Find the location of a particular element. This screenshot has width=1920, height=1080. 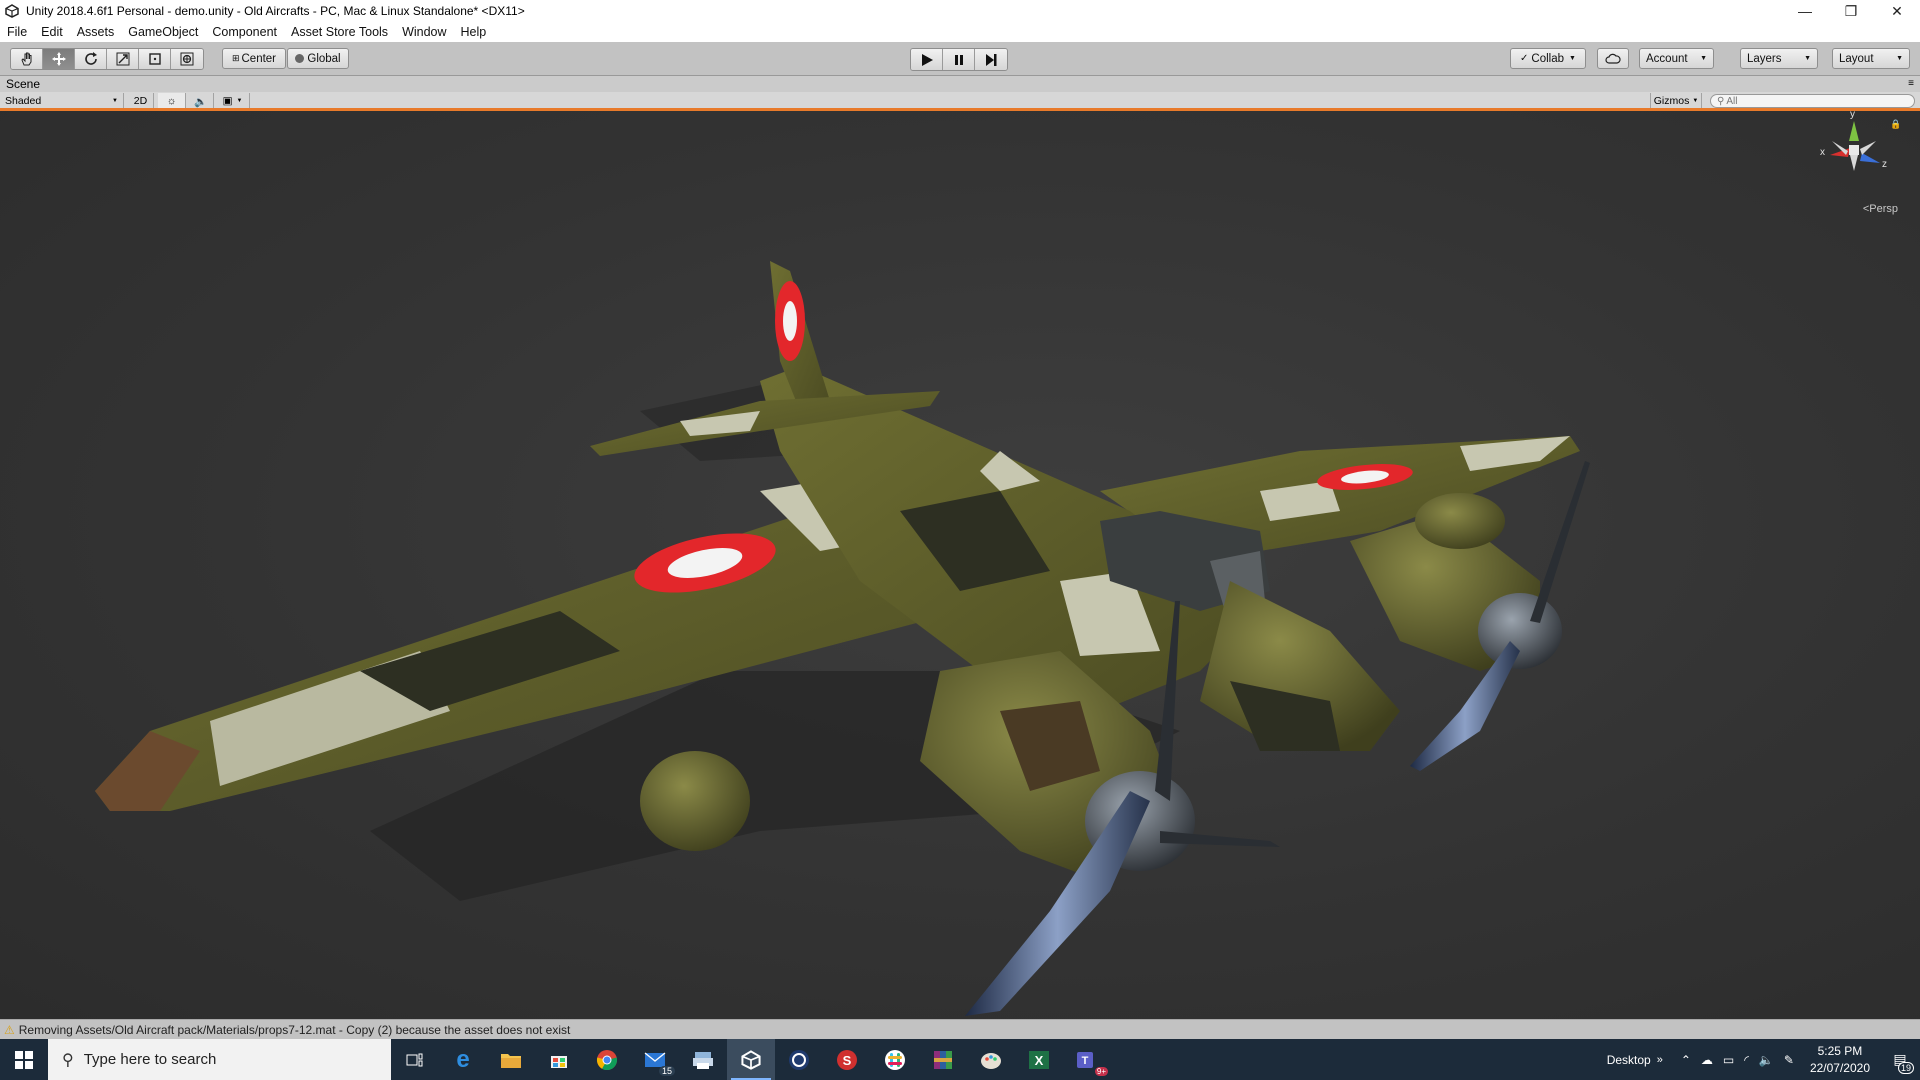

scene-search-input: ⚲ All is located at coordinates (1812, 101).